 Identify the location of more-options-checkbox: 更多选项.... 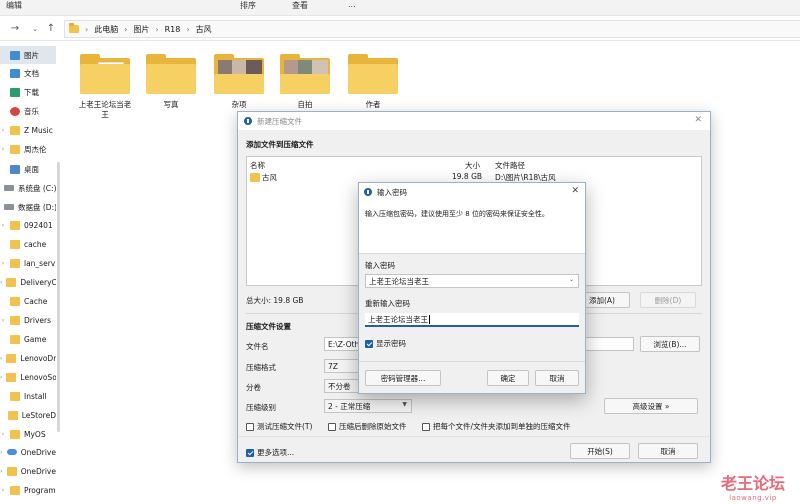
(270, 452).